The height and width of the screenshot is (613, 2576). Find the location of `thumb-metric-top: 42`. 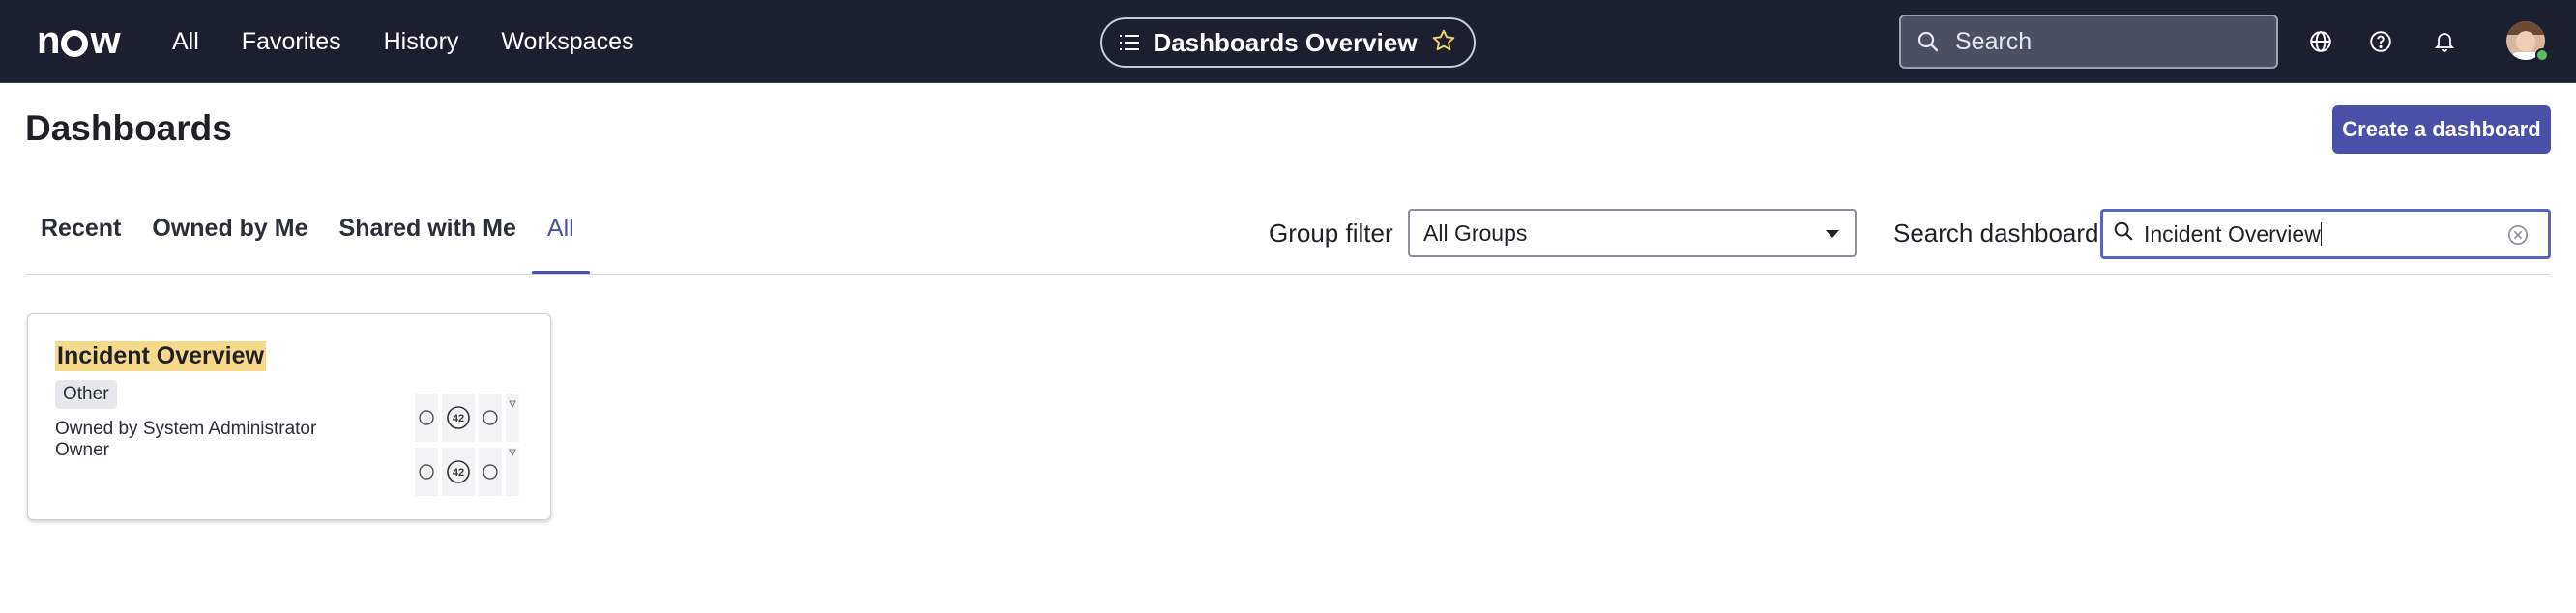

thumb-metric-top: 42 is located at coordinates (458, 418).